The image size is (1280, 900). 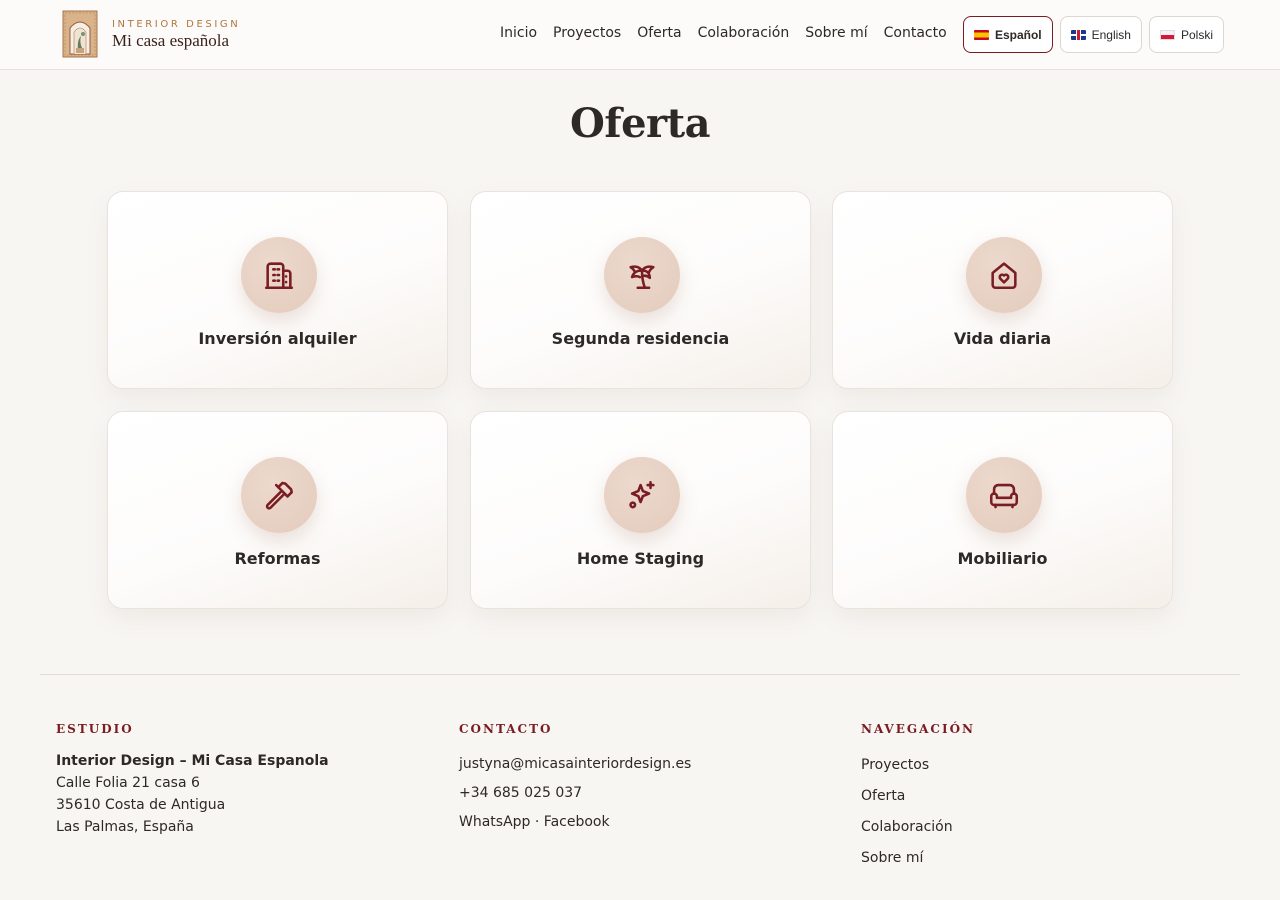 What do you see at coordinates (279, 495) in the screenshot?
I see `hammer-icon` at bounding box center [279, 495].